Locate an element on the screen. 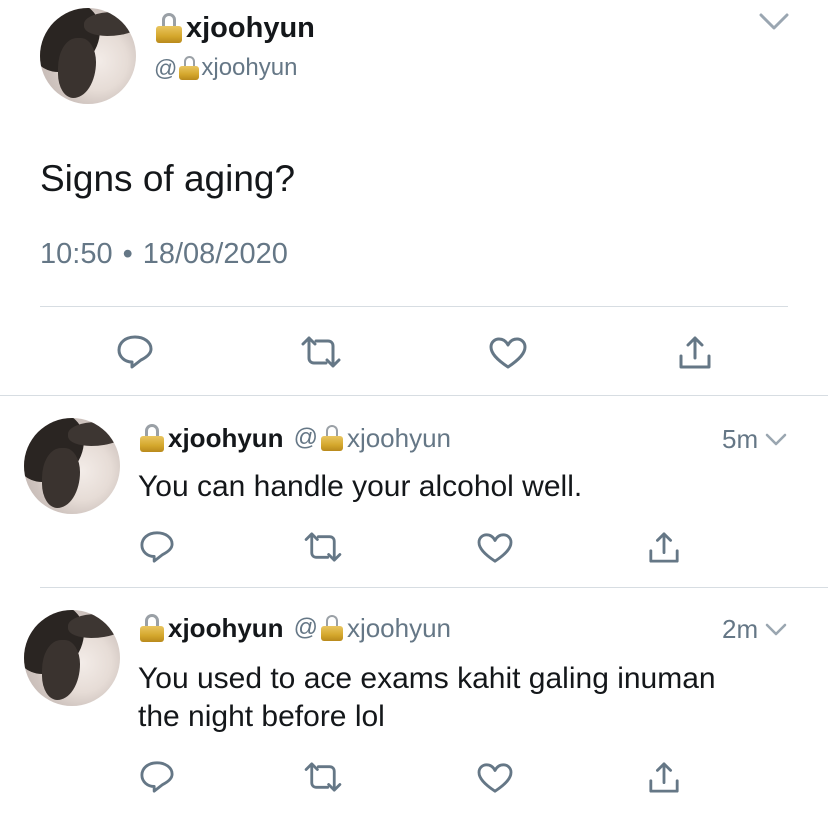 Image resolution: width=828 pixels, height=815 pixels. tweet-timestamp: 10:50 • 18/08/2020 is located at coordinates (164, 254).